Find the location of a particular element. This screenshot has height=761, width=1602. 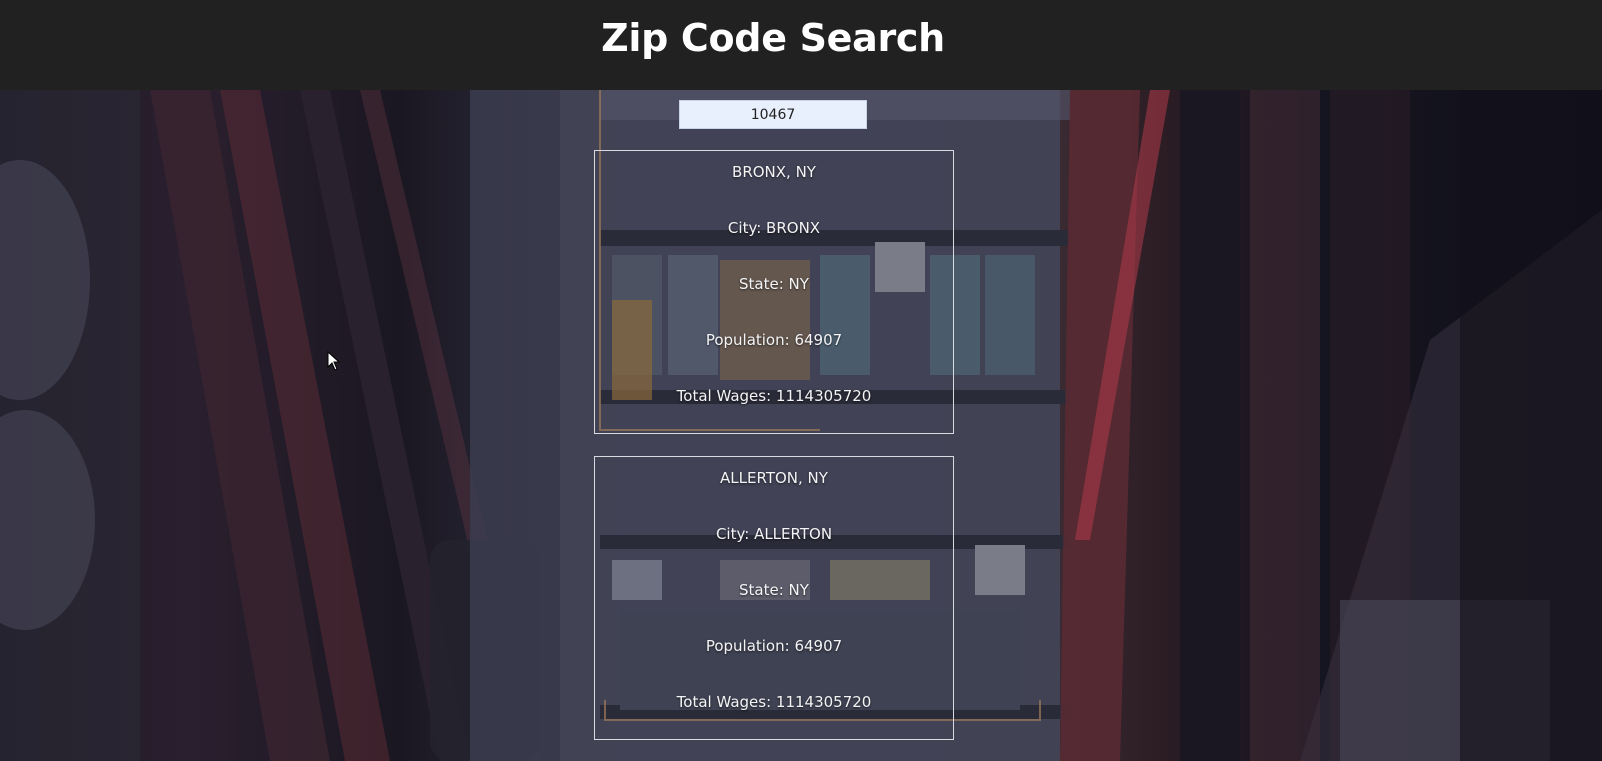

result-heading: ALLERTON, NY is located at coordinates (774, 478).